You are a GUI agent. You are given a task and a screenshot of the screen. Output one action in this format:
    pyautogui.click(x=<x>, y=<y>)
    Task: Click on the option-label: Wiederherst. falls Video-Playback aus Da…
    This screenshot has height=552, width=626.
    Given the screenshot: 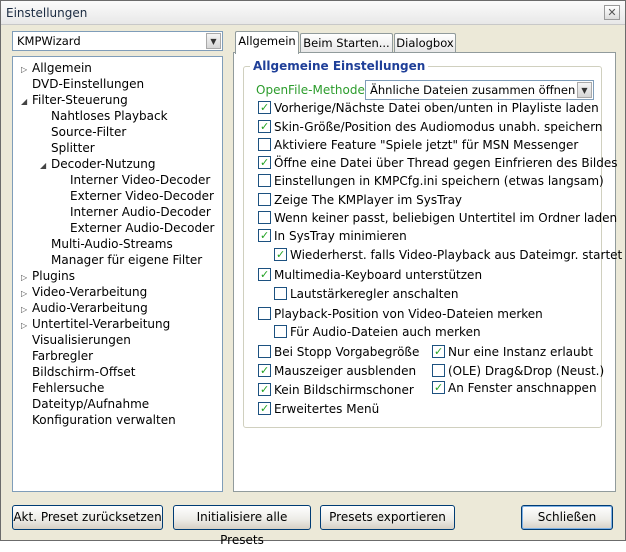 What is the action you would take?
    pyautogui.click(x=456, y=255)
    